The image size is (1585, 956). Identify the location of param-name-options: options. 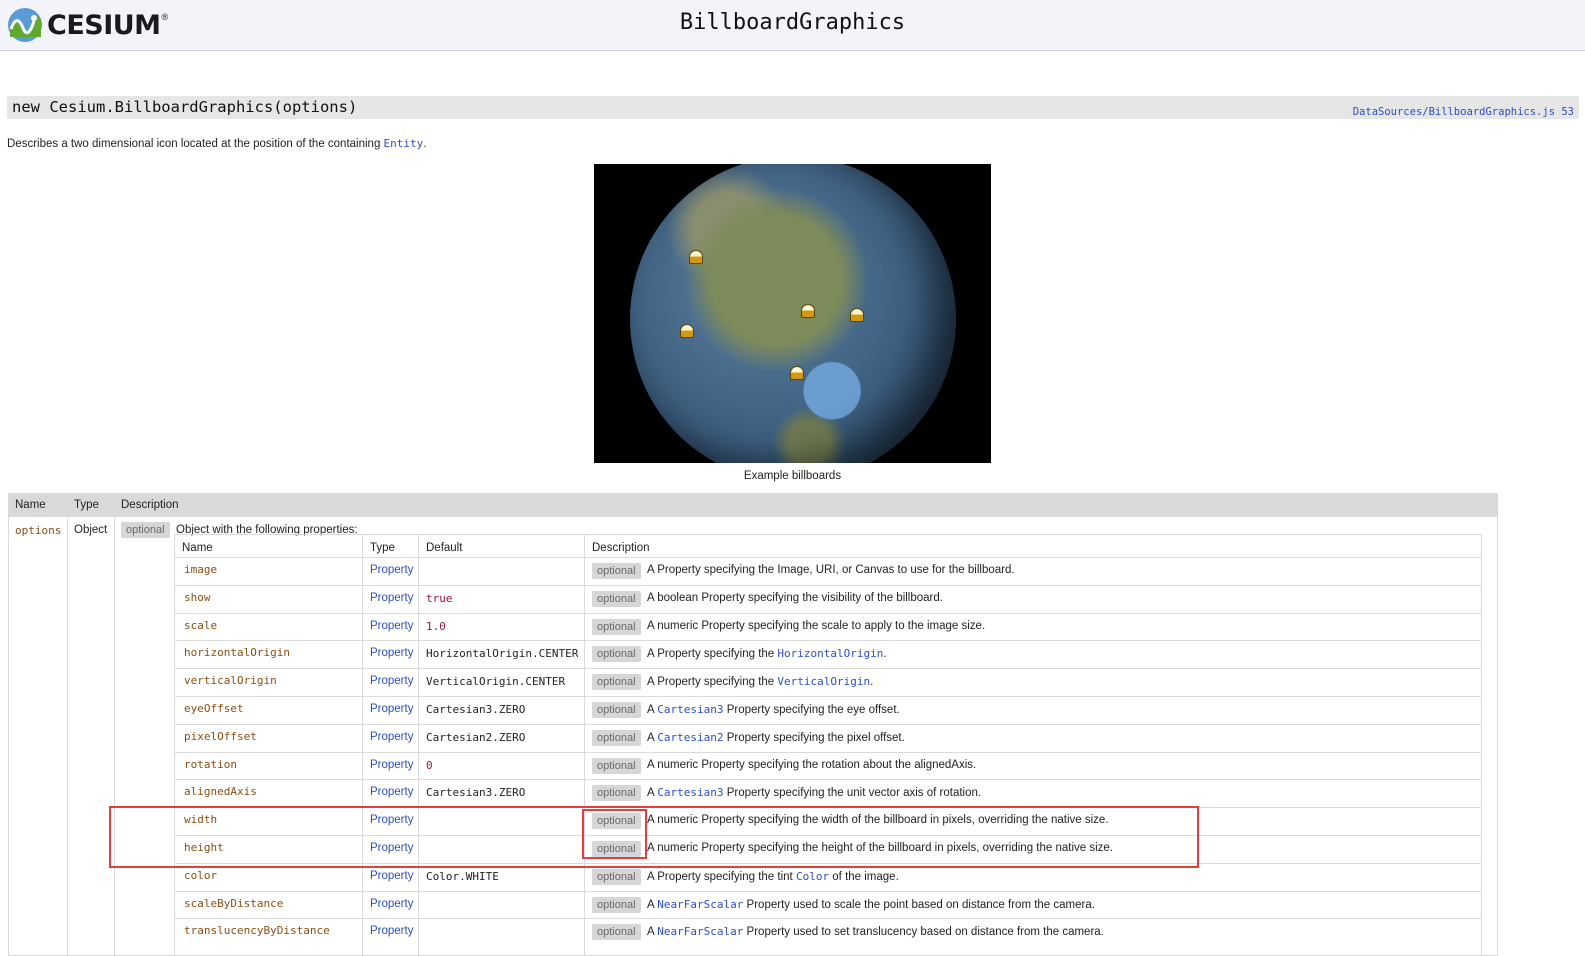
(38, 530).